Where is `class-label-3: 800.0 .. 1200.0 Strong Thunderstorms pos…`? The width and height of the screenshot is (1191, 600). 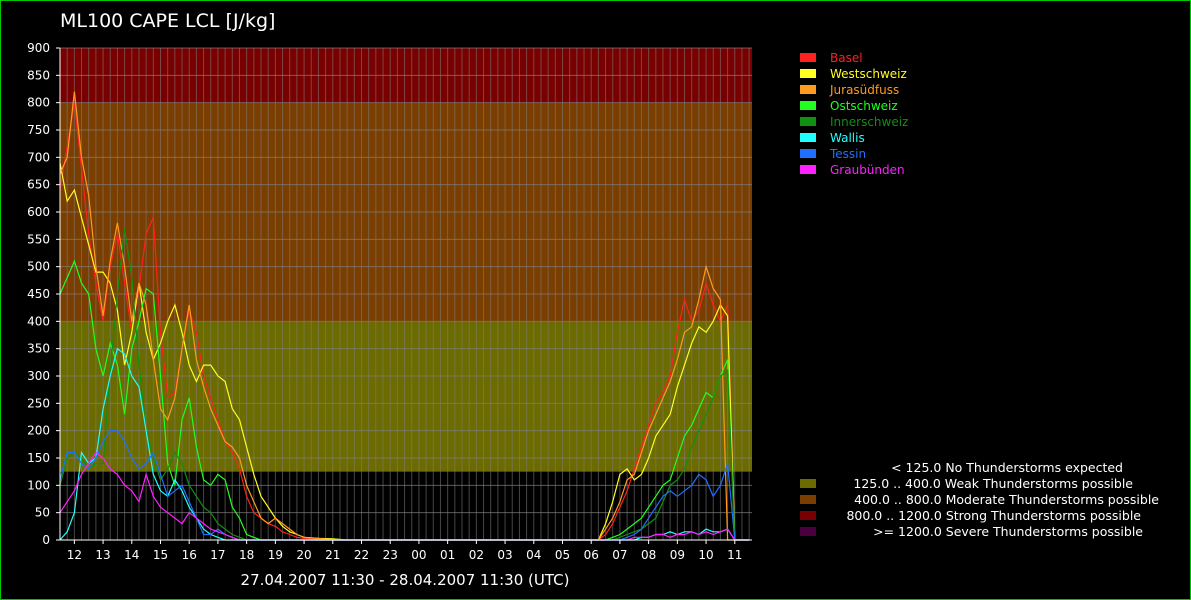
class-label-3: 800.0 .. 1200.0 Strong Thunderstorms pos… is located at coordinates (993, 515).